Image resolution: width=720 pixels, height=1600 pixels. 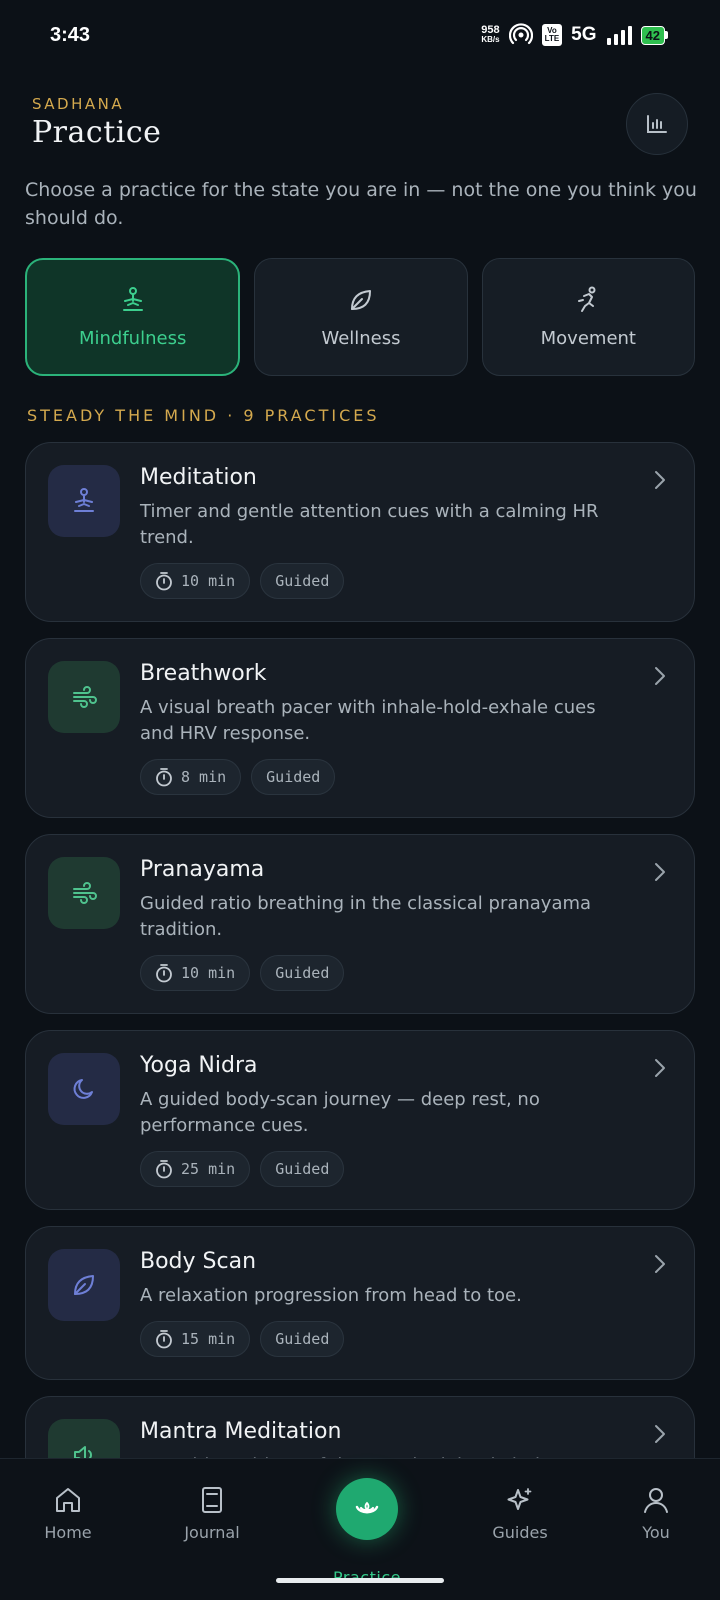 I want to click on category-tabs: Mindfulness Wellness Movement, so click(x=360, y=317).